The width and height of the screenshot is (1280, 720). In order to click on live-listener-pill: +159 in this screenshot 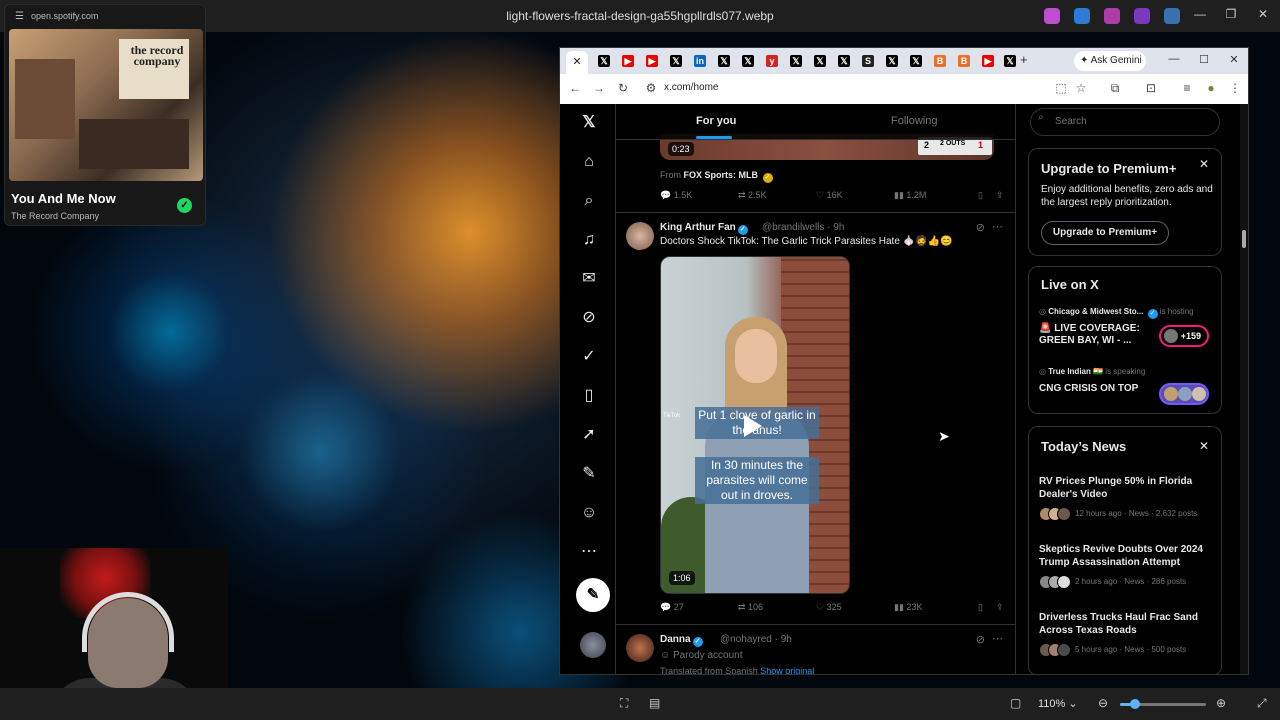, I will do `click(1184, 336)`.